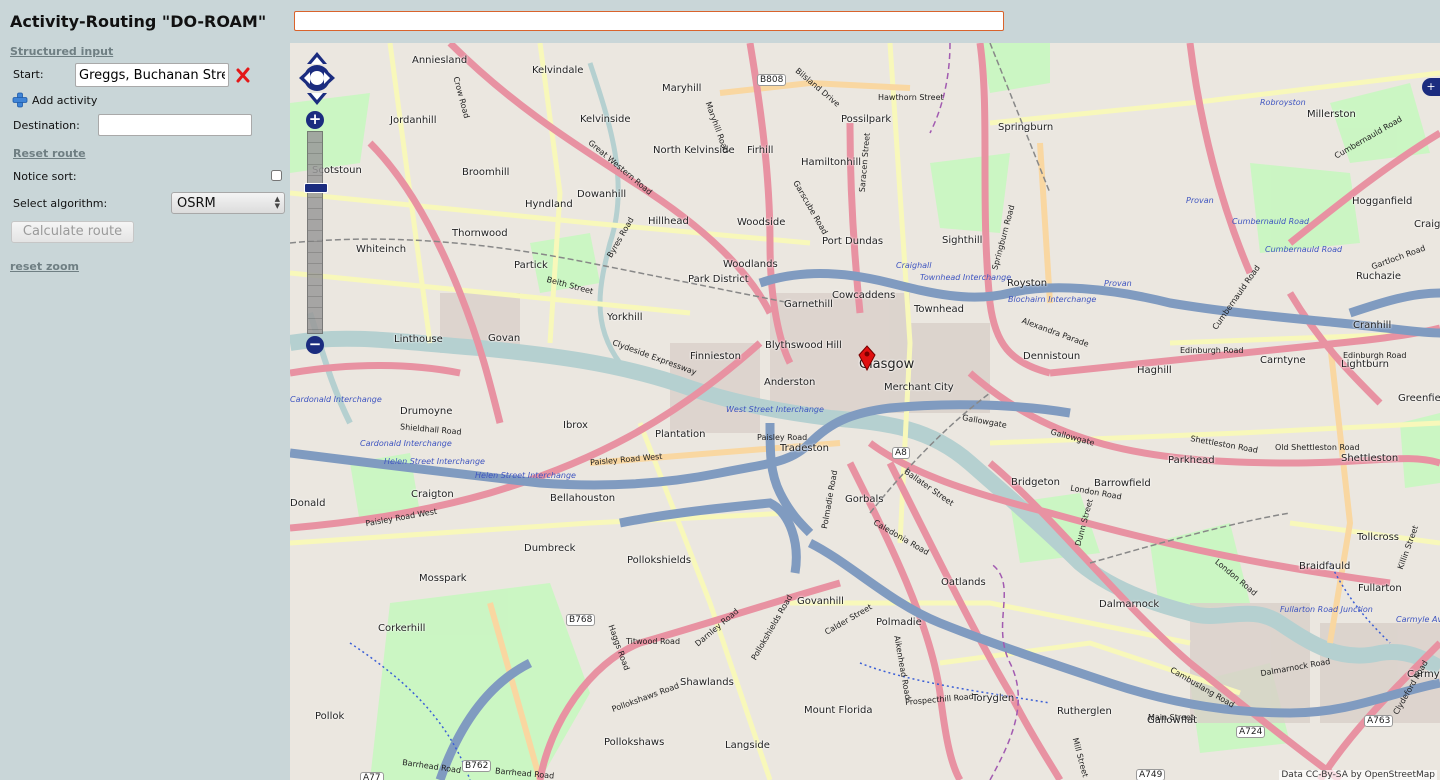 The height and width of the screenshot is (780, 1440). I want to click on road-shield: B762, so click(477, 766).